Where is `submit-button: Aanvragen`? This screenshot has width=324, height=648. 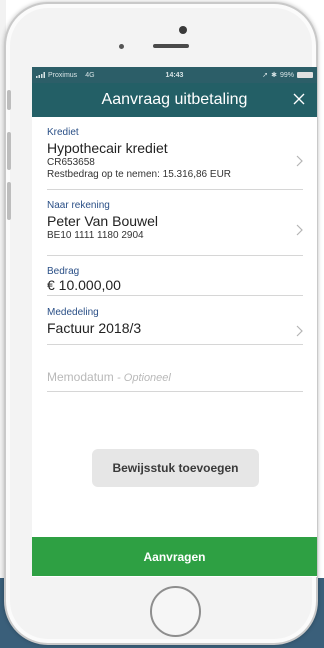
submit-button: Aanvragen is located at coordinates (174, 556).